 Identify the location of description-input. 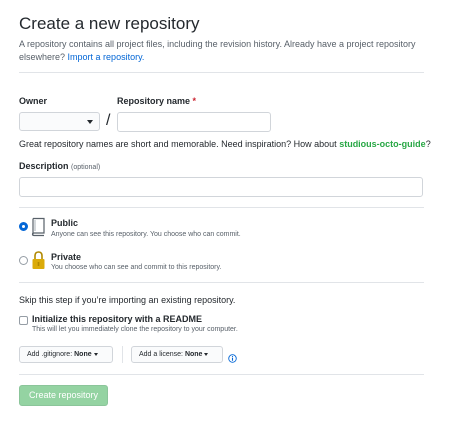
(221, 187).